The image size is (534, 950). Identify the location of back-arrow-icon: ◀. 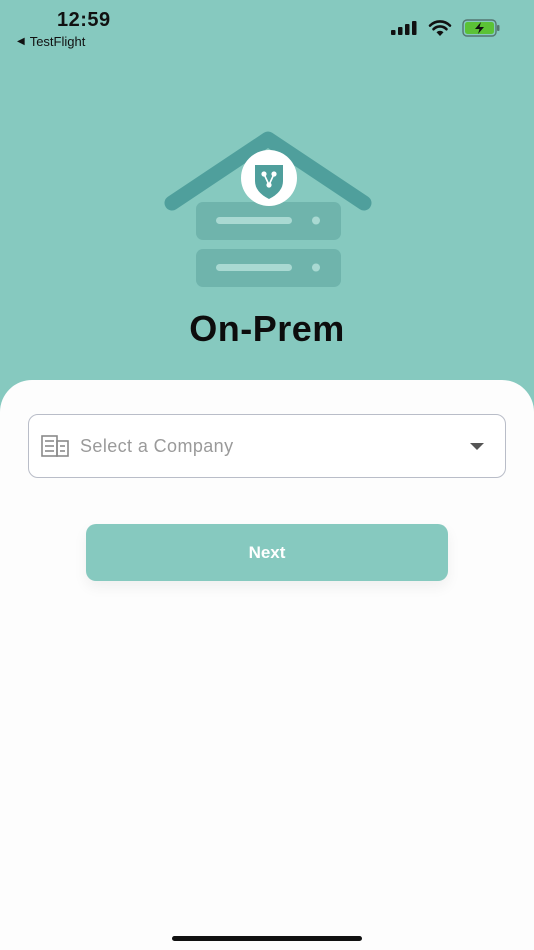
(21, 41).